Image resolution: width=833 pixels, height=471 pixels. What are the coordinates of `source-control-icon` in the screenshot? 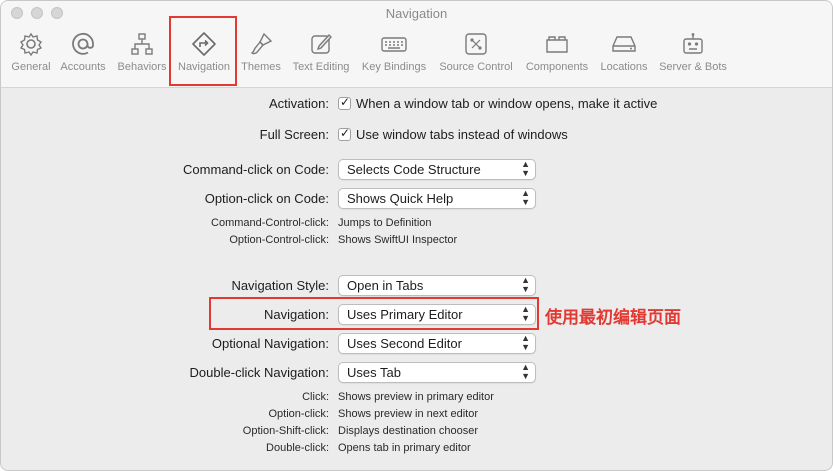 It's located at (476, 44).